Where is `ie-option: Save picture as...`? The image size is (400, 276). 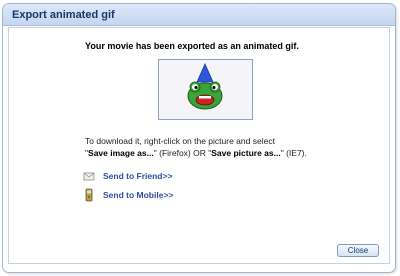 ie-option: Save picture as... is located at coordinates (246, 153).